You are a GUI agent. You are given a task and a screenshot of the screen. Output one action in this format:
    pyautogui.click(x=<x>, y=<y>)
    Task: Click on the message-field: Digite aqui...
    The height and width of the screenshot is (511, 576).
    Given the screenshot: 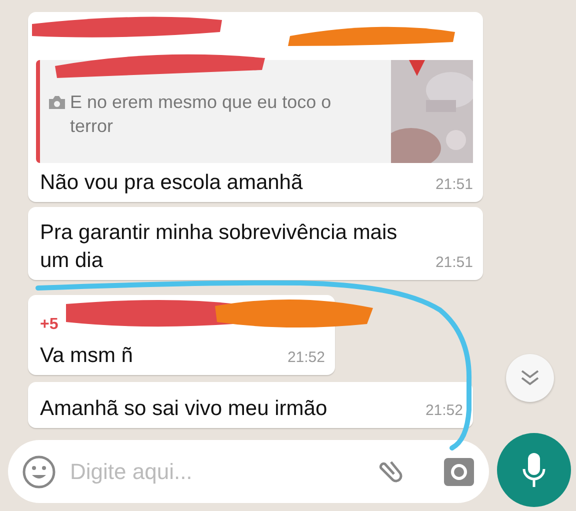 What is the action you would take?
    pyautogui.click(x=214, y=471)
    